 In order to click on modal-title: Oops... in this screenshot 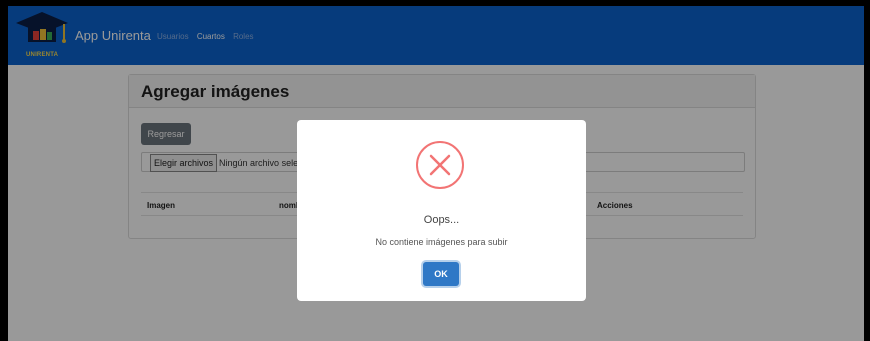, I will do `click(441, 220)`.